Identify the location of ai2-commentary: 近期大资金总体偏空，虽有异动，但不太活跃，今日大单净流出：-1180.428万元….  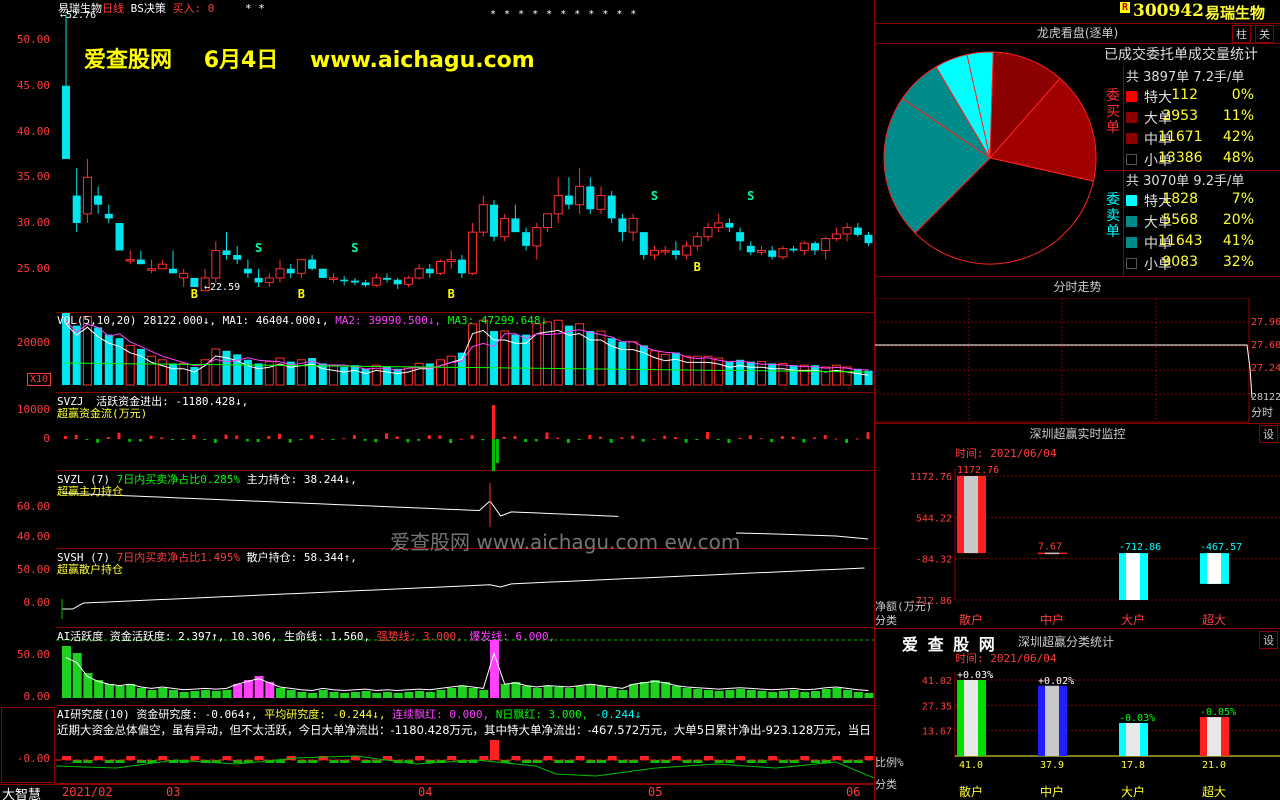
(464, 730).